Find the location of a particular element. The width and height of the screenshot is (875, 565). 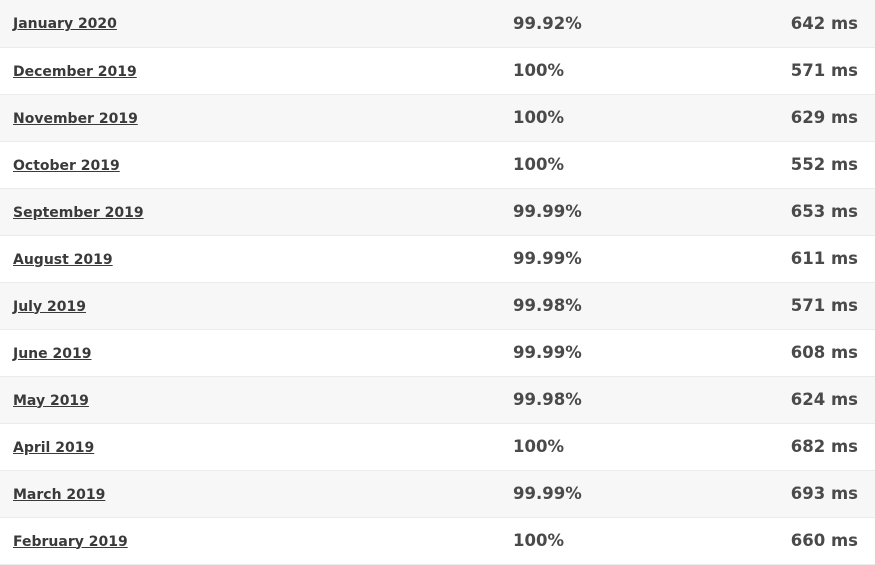

month-link: December 2019 is located at coordinates (75, 72).